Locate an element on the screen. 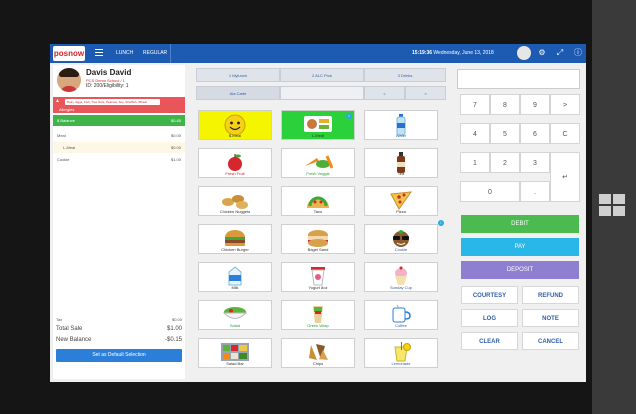 The width and height of the screenshot is (636, 414). item-label: Pizza is located at coordinates (401, 211).